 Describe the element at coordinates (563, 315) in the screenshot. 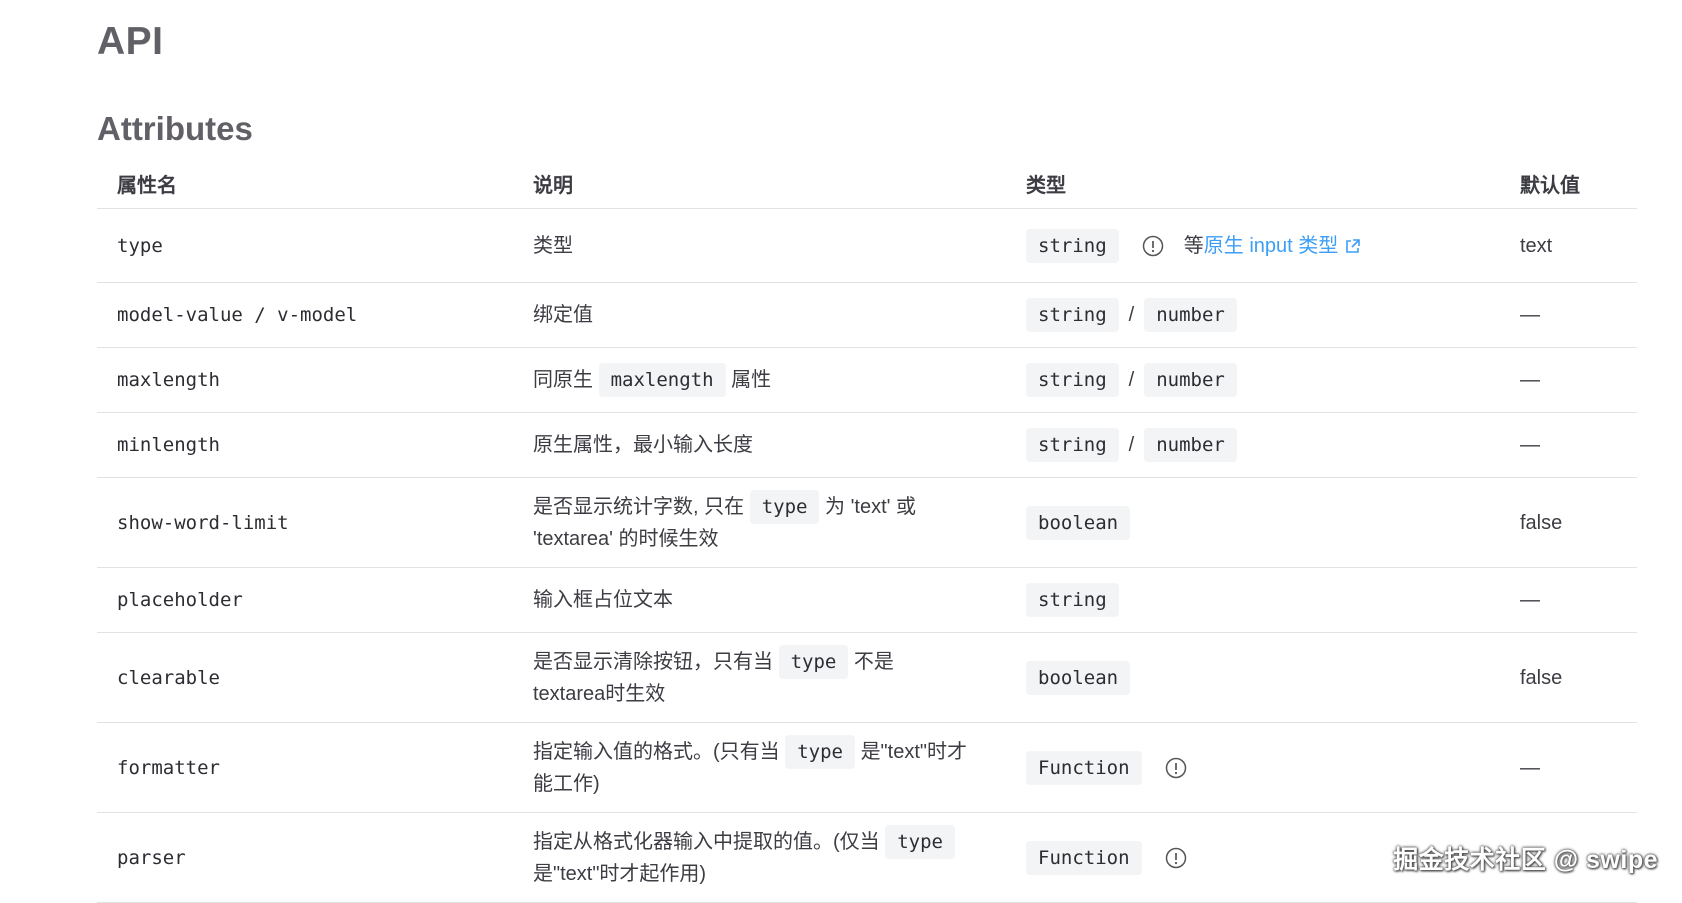

I see `attr-desc: 绑定值` at that location.